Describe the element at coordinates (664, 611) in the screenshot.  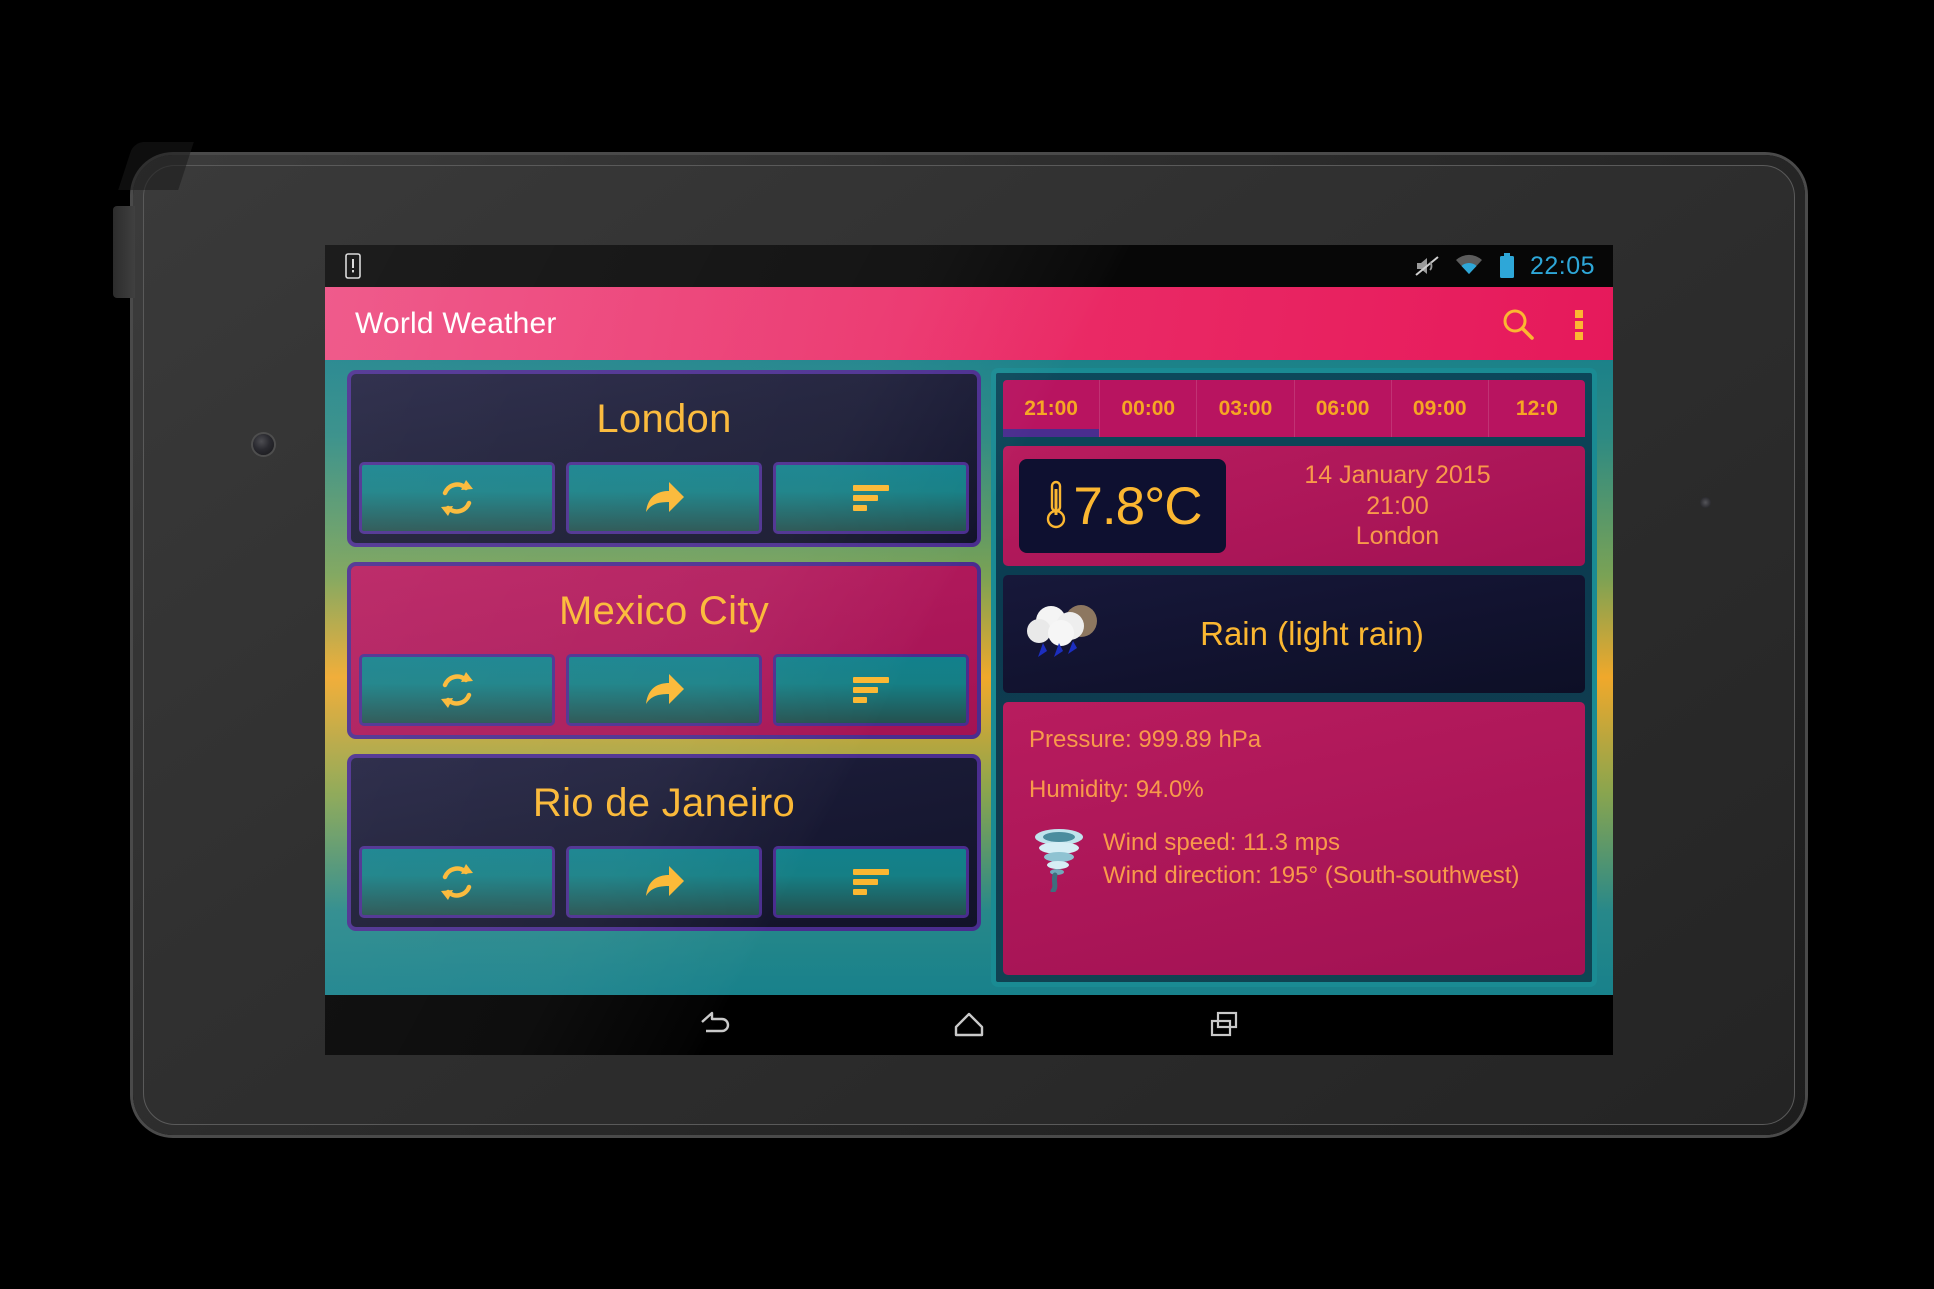
I see `city-name: Mexico City` at that location.